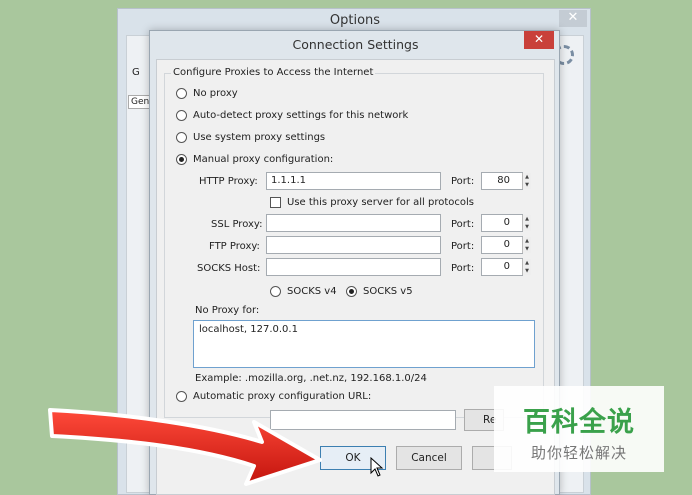 The height and width of the screenshot is (495, 692). I want to click on radio-no-proxy-label: No proxy, so click(215, 93).